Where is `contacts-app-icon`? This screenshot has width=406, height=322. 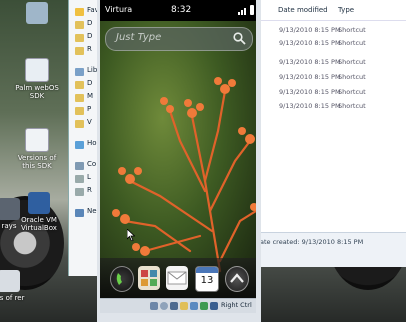
contacts-app-icon is located at coordinates (149, 278).